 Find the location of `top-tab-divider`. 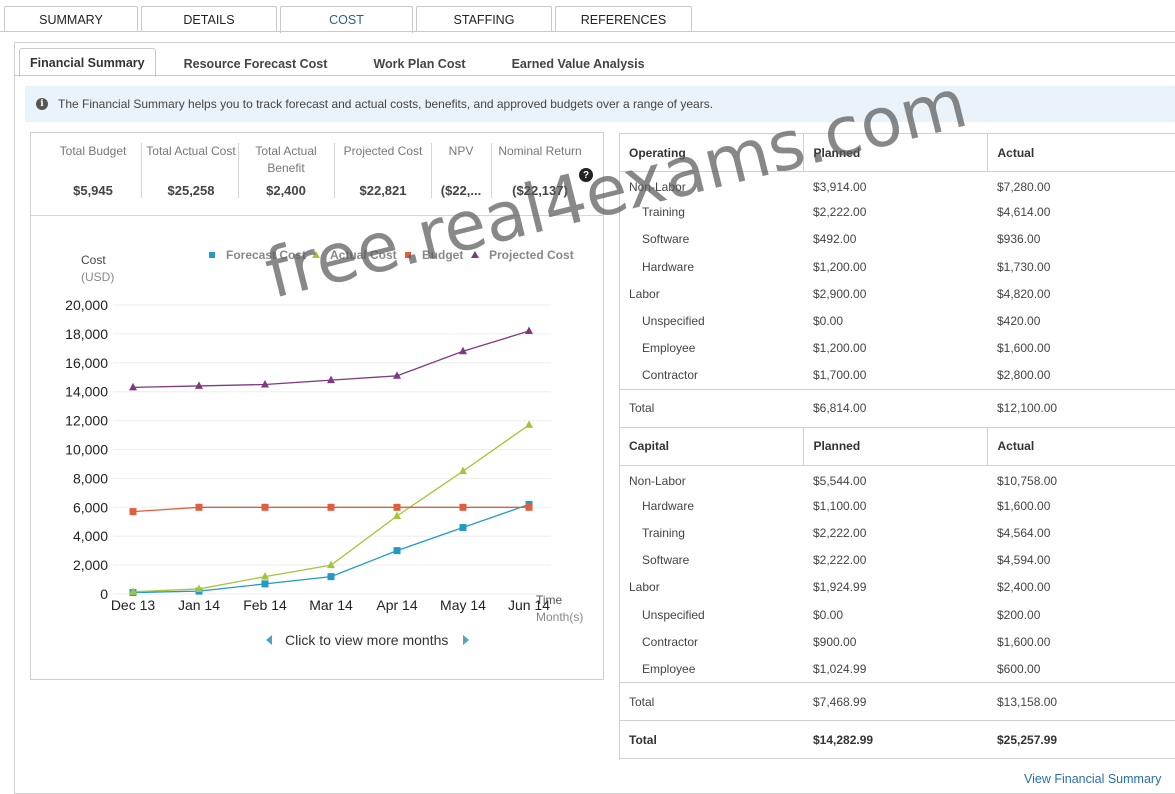

top-tab-divider is located at coordinates (587, 31).